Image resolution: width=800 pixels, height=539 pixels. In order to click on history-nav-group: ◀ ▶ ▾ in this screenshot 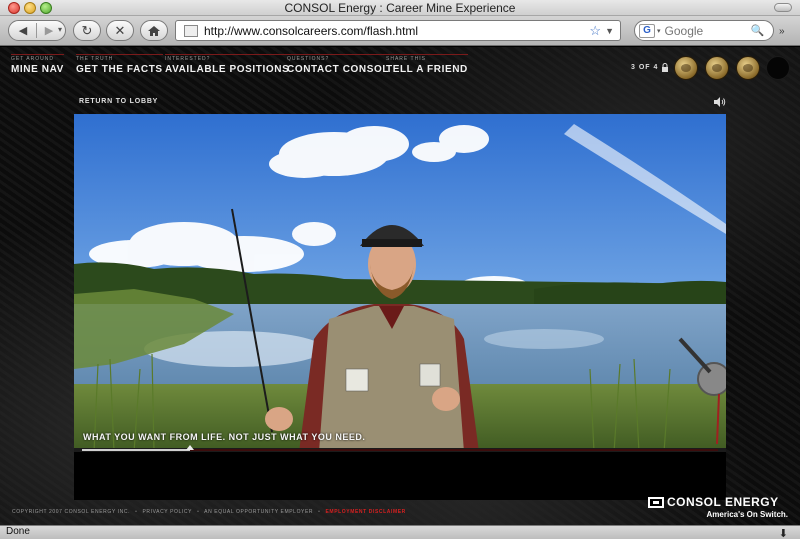, I will do `click(37, 30)`.